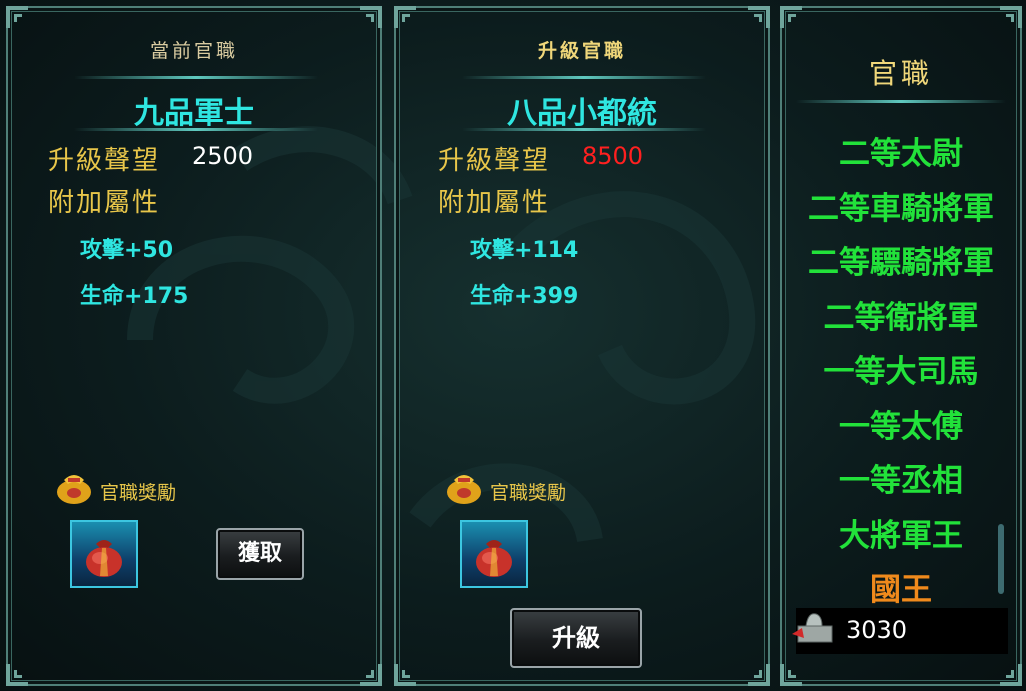 Image resolution: width=1026 pixels, height=691 pixels. Describe the element at coordinates (901, 477) in the screenshot. I see `rank-list-item: 一等丞相` at that location.